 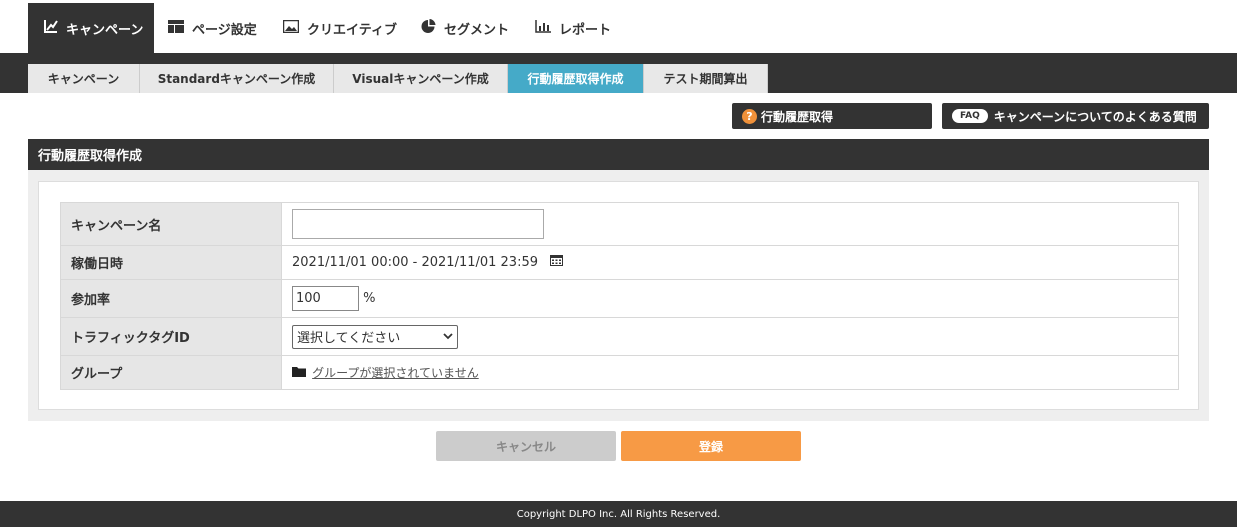 I want to click on calendar-icon, so click(x=557, y=262).